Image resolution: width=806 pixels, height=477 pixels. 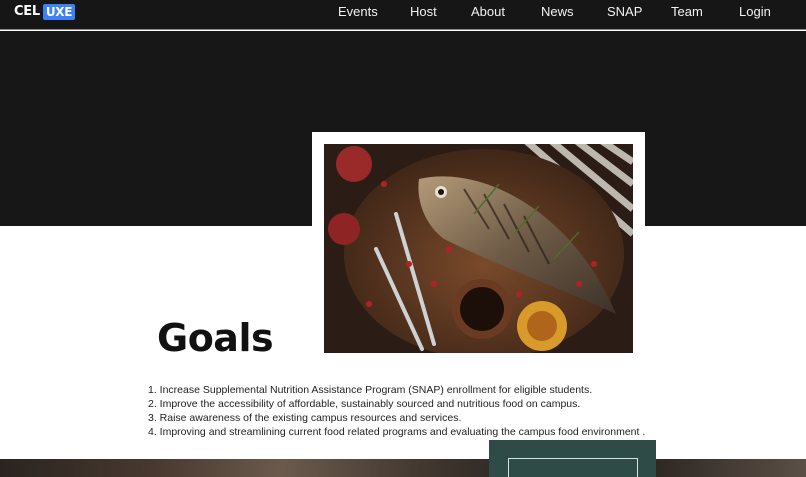 I want to click on nav-events: Events, so click(x=358, y=11).